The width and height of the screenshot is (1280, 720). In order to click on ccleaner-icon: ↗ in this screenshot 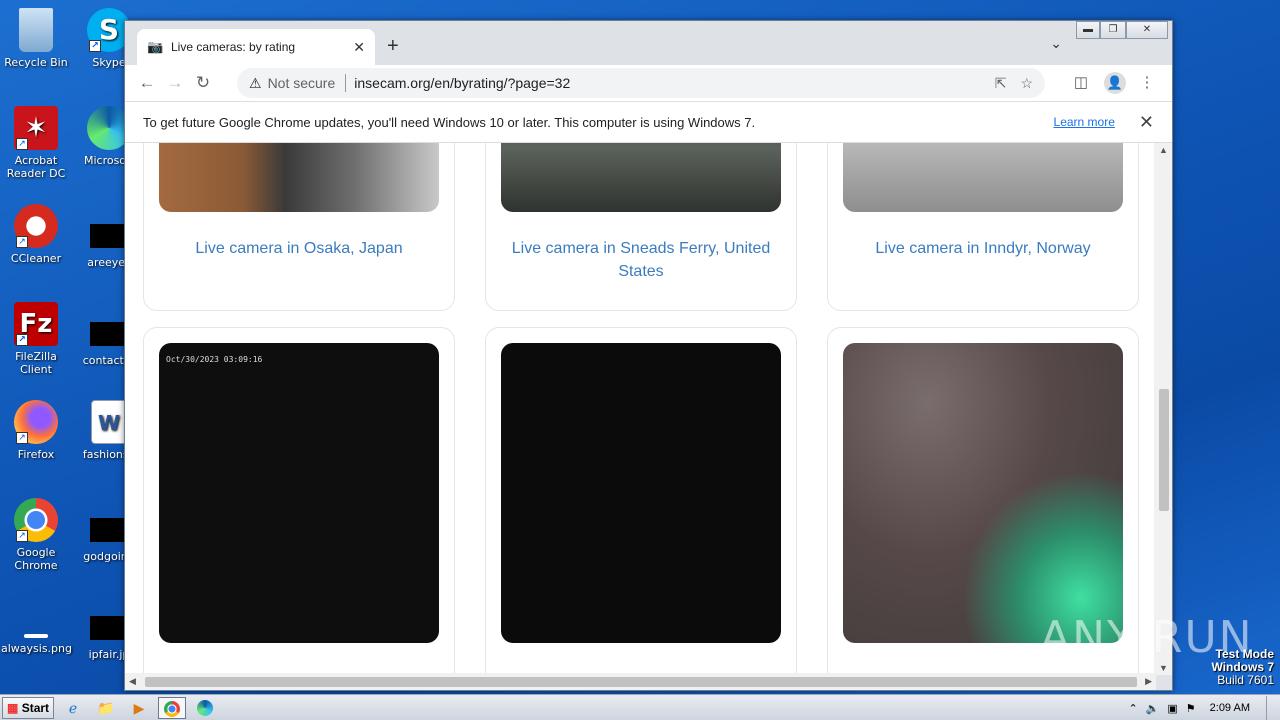, I will do `click(36, 226)`.